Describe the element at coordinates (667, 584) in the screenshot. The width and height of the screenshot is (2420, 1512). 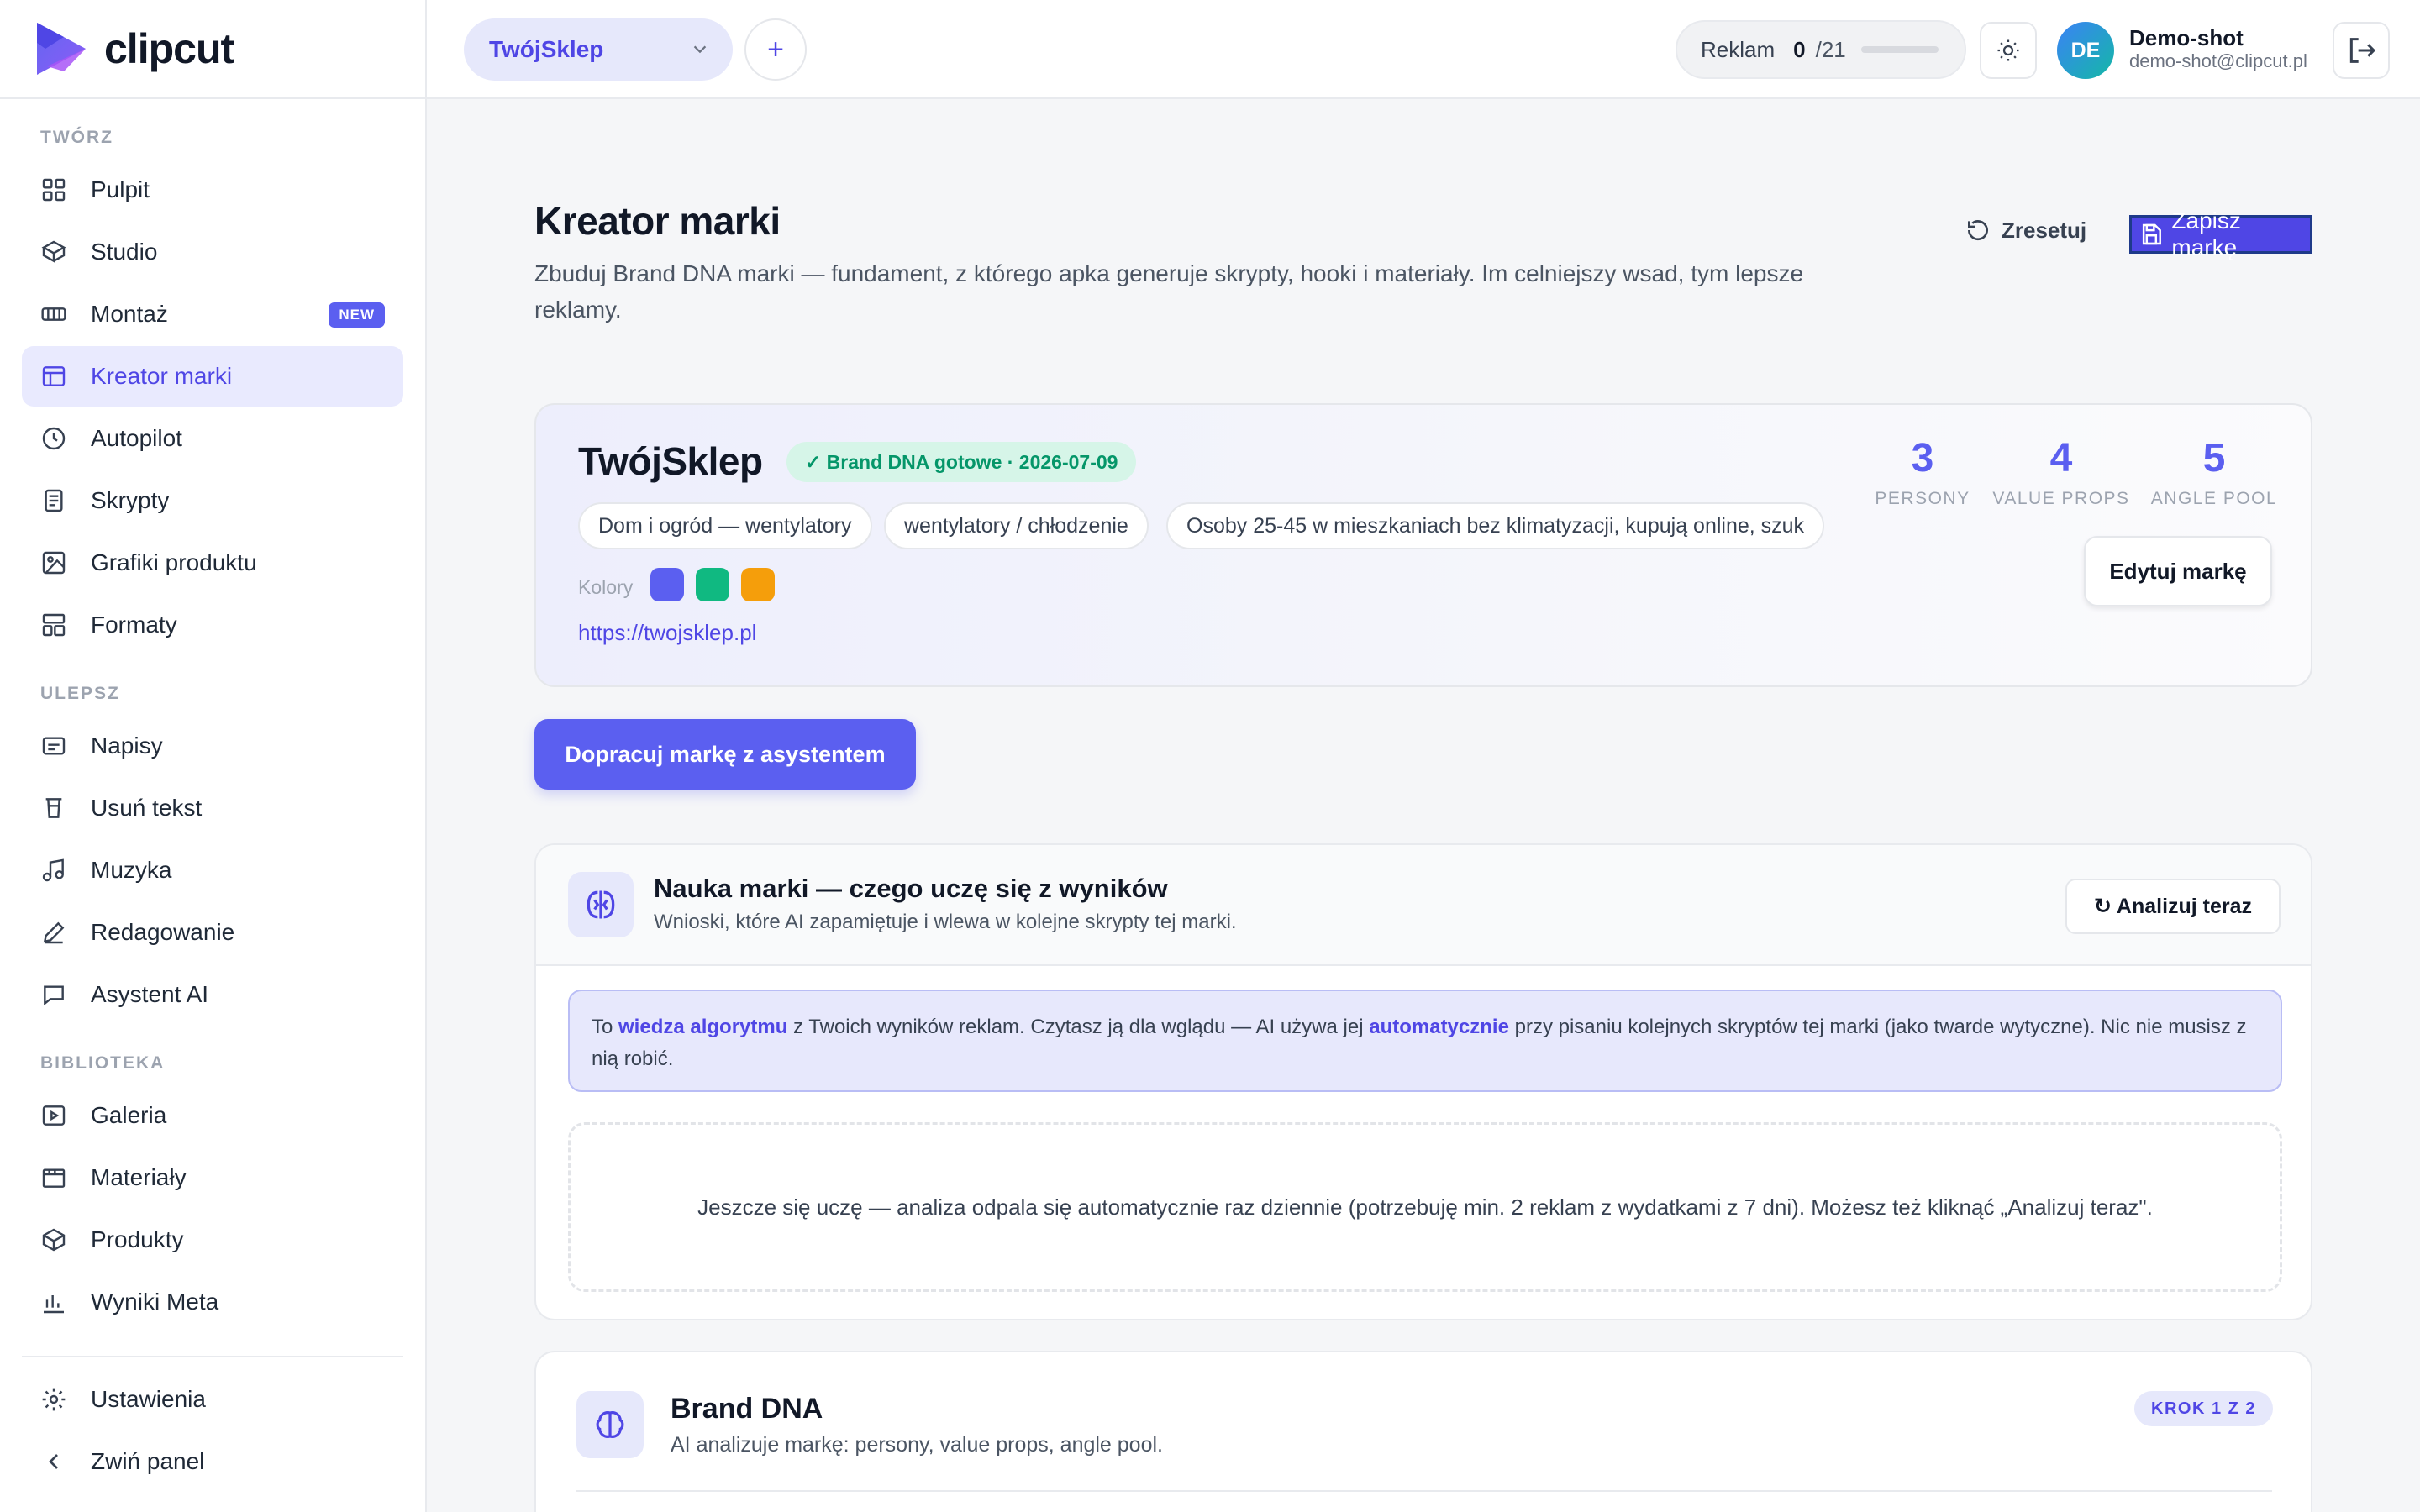
I see `color-swatch-primary` at that location.